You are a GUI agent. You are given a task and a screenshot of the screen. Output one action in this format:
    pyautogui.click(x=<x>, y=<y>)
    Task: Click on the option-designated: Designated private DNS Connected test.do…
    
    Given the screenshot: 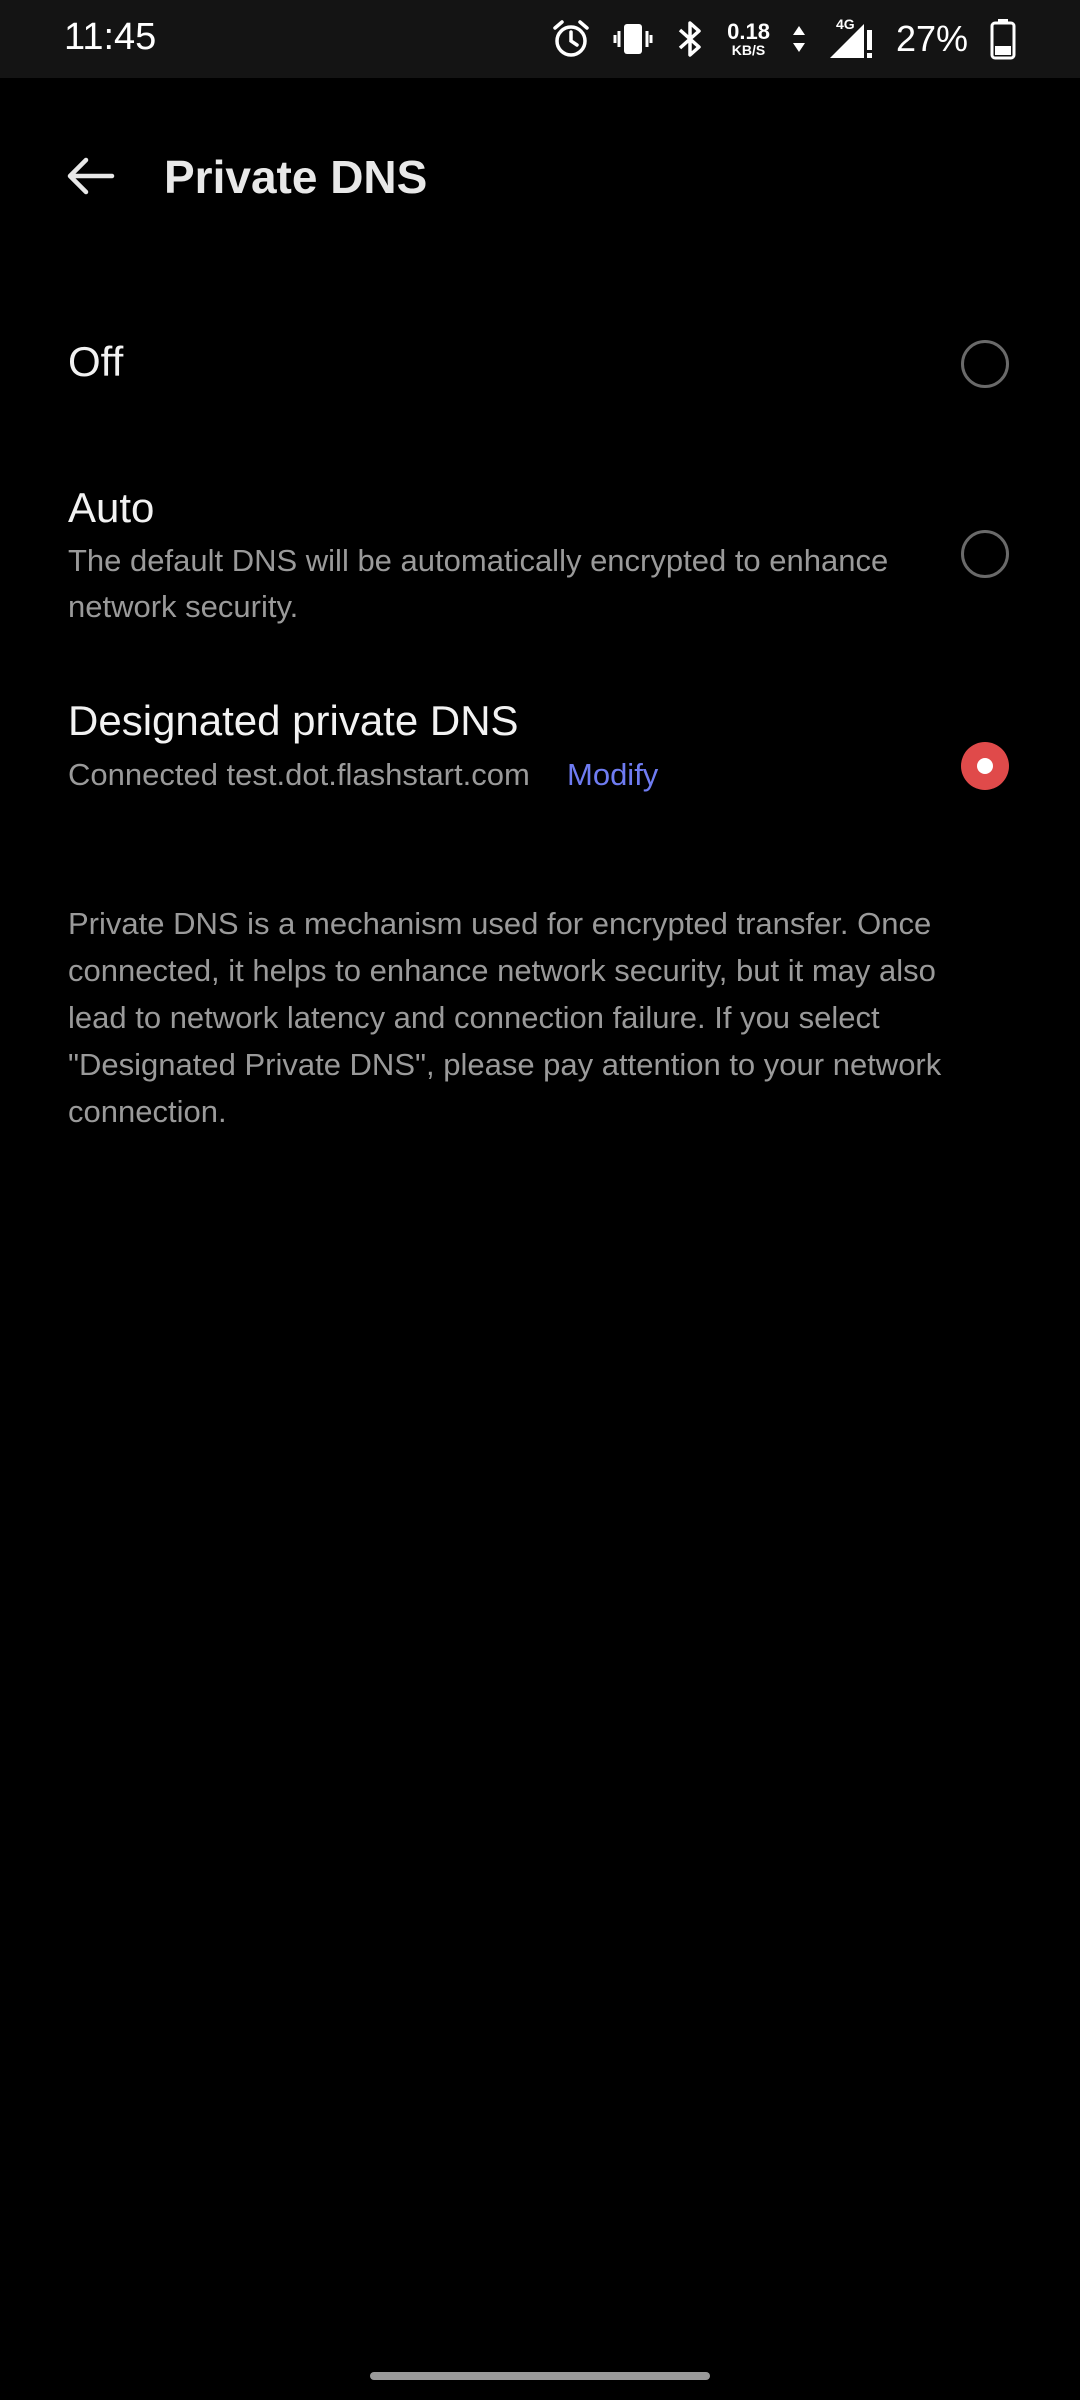 What is the action you would take?
    pyautogui.click(x=540, y=745)
    